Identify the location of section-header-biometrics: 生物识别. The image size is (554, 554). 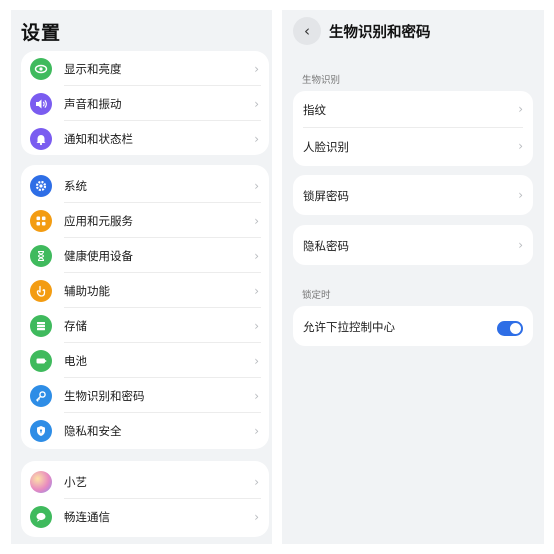
(321, 80).